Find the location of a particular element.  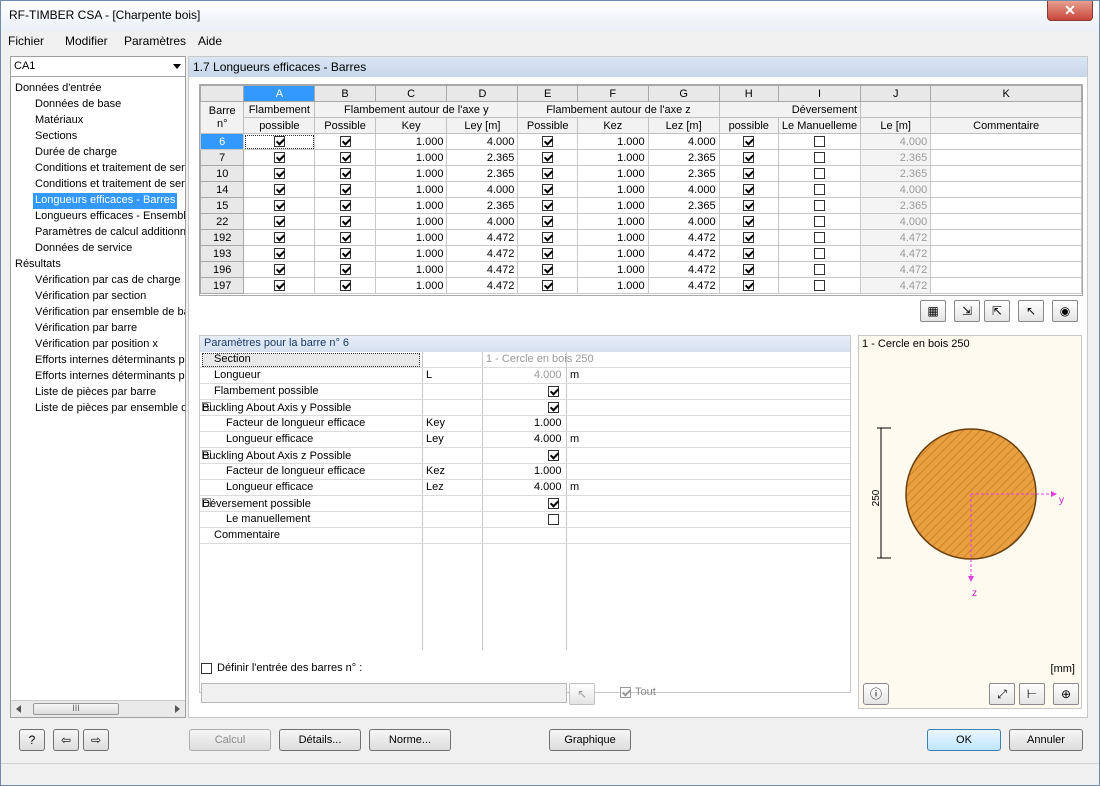

tree-item: Données de base is located at coordinates (78, 105).